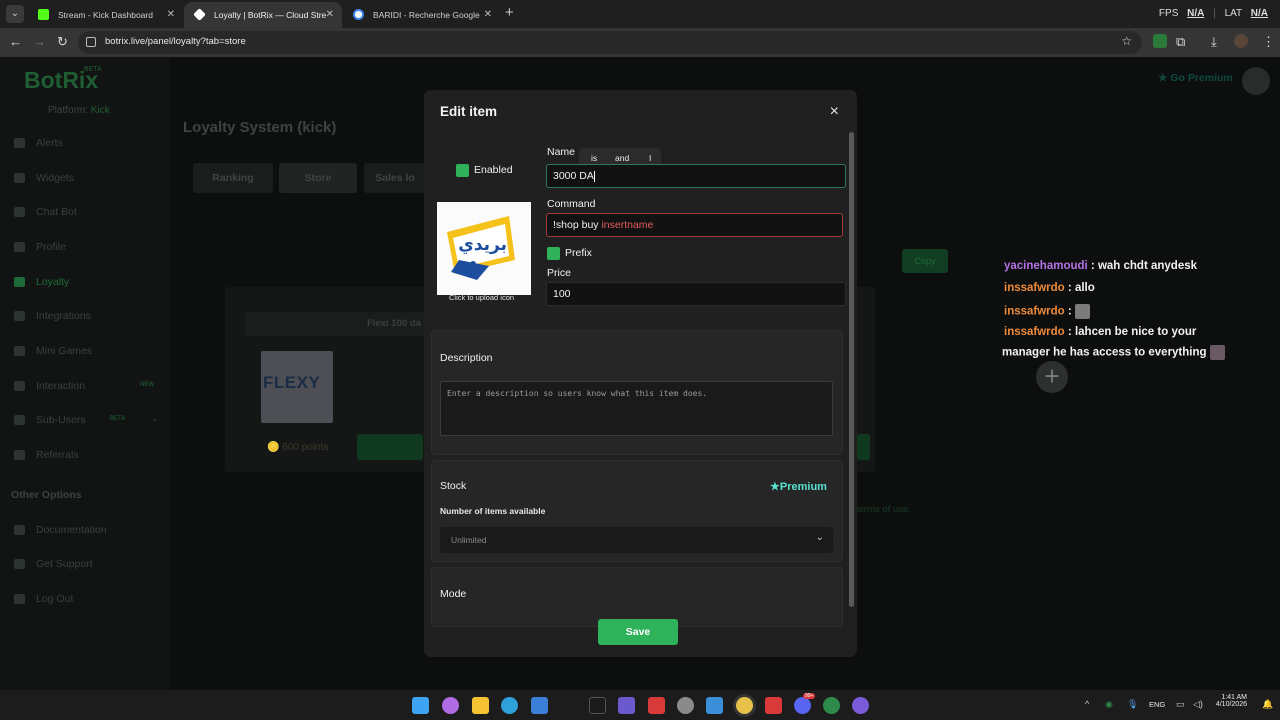 The image size is (1280, 720). Describe the element at coordinates (509, 705) in the screenshot. I see `edge-icon` at that location.